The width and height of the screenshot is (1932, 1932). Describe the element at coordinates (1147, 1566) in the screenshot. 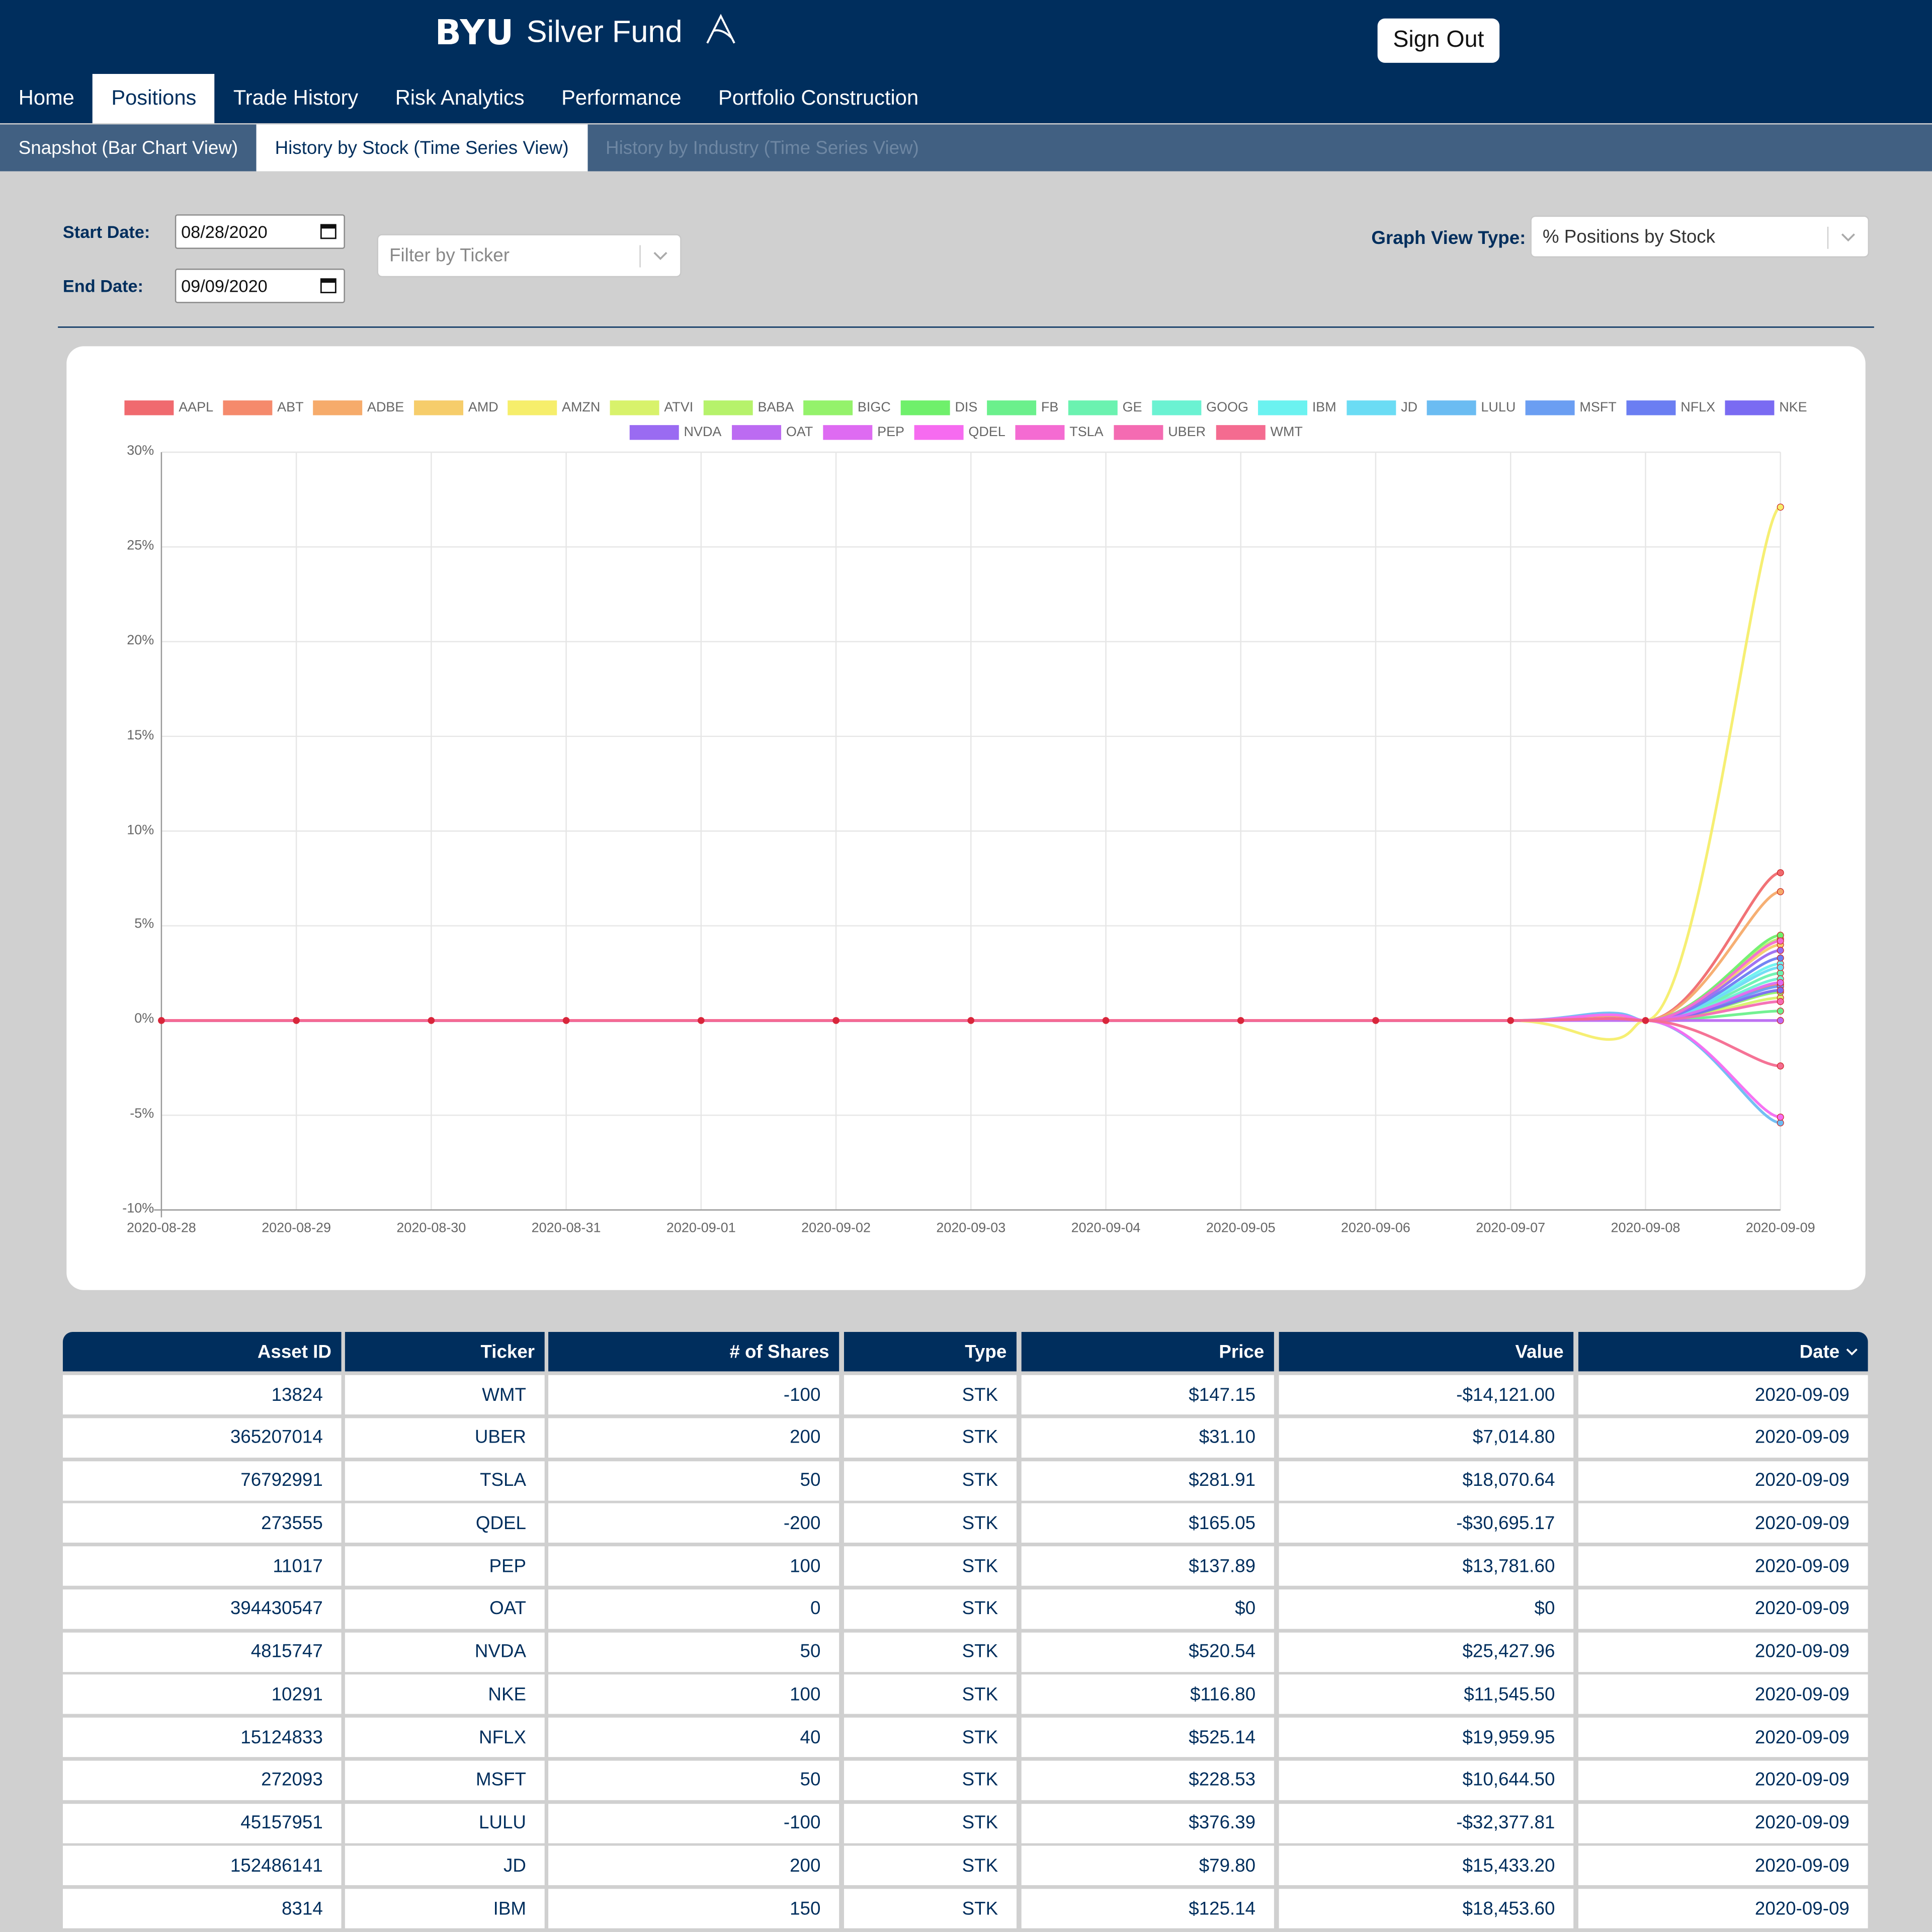

I see `table-cell: $137.89` at that location.